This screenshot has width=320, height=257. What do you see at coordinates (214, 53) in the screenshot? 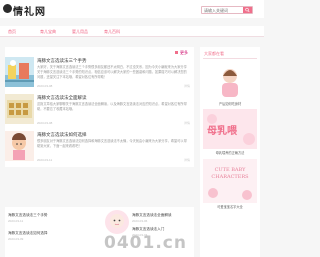
I see `sidebar-title: 大家都在看` at bounding box center [214, 53].